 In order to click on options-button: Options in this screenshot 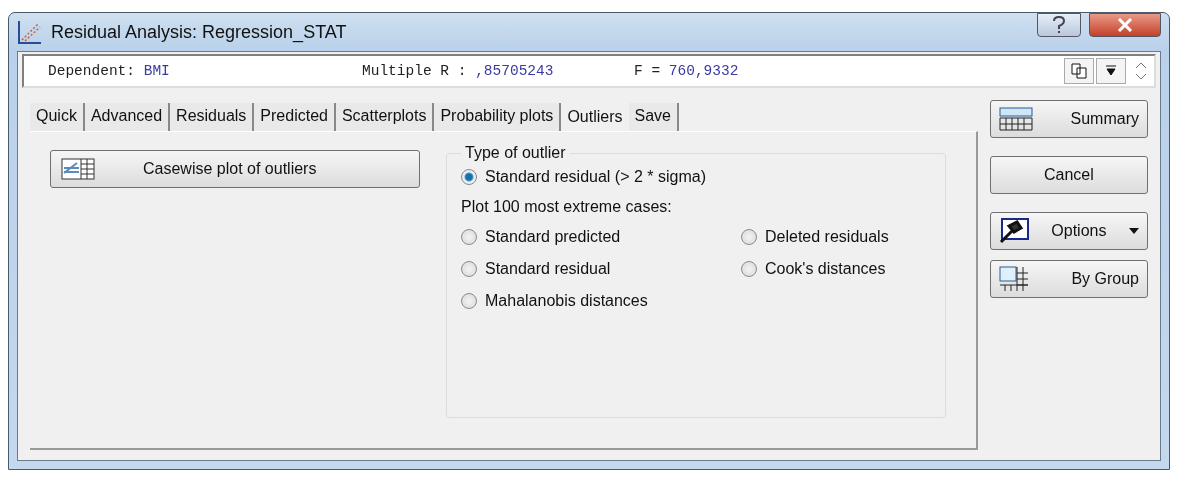, I will do `click(1068, 231)`.